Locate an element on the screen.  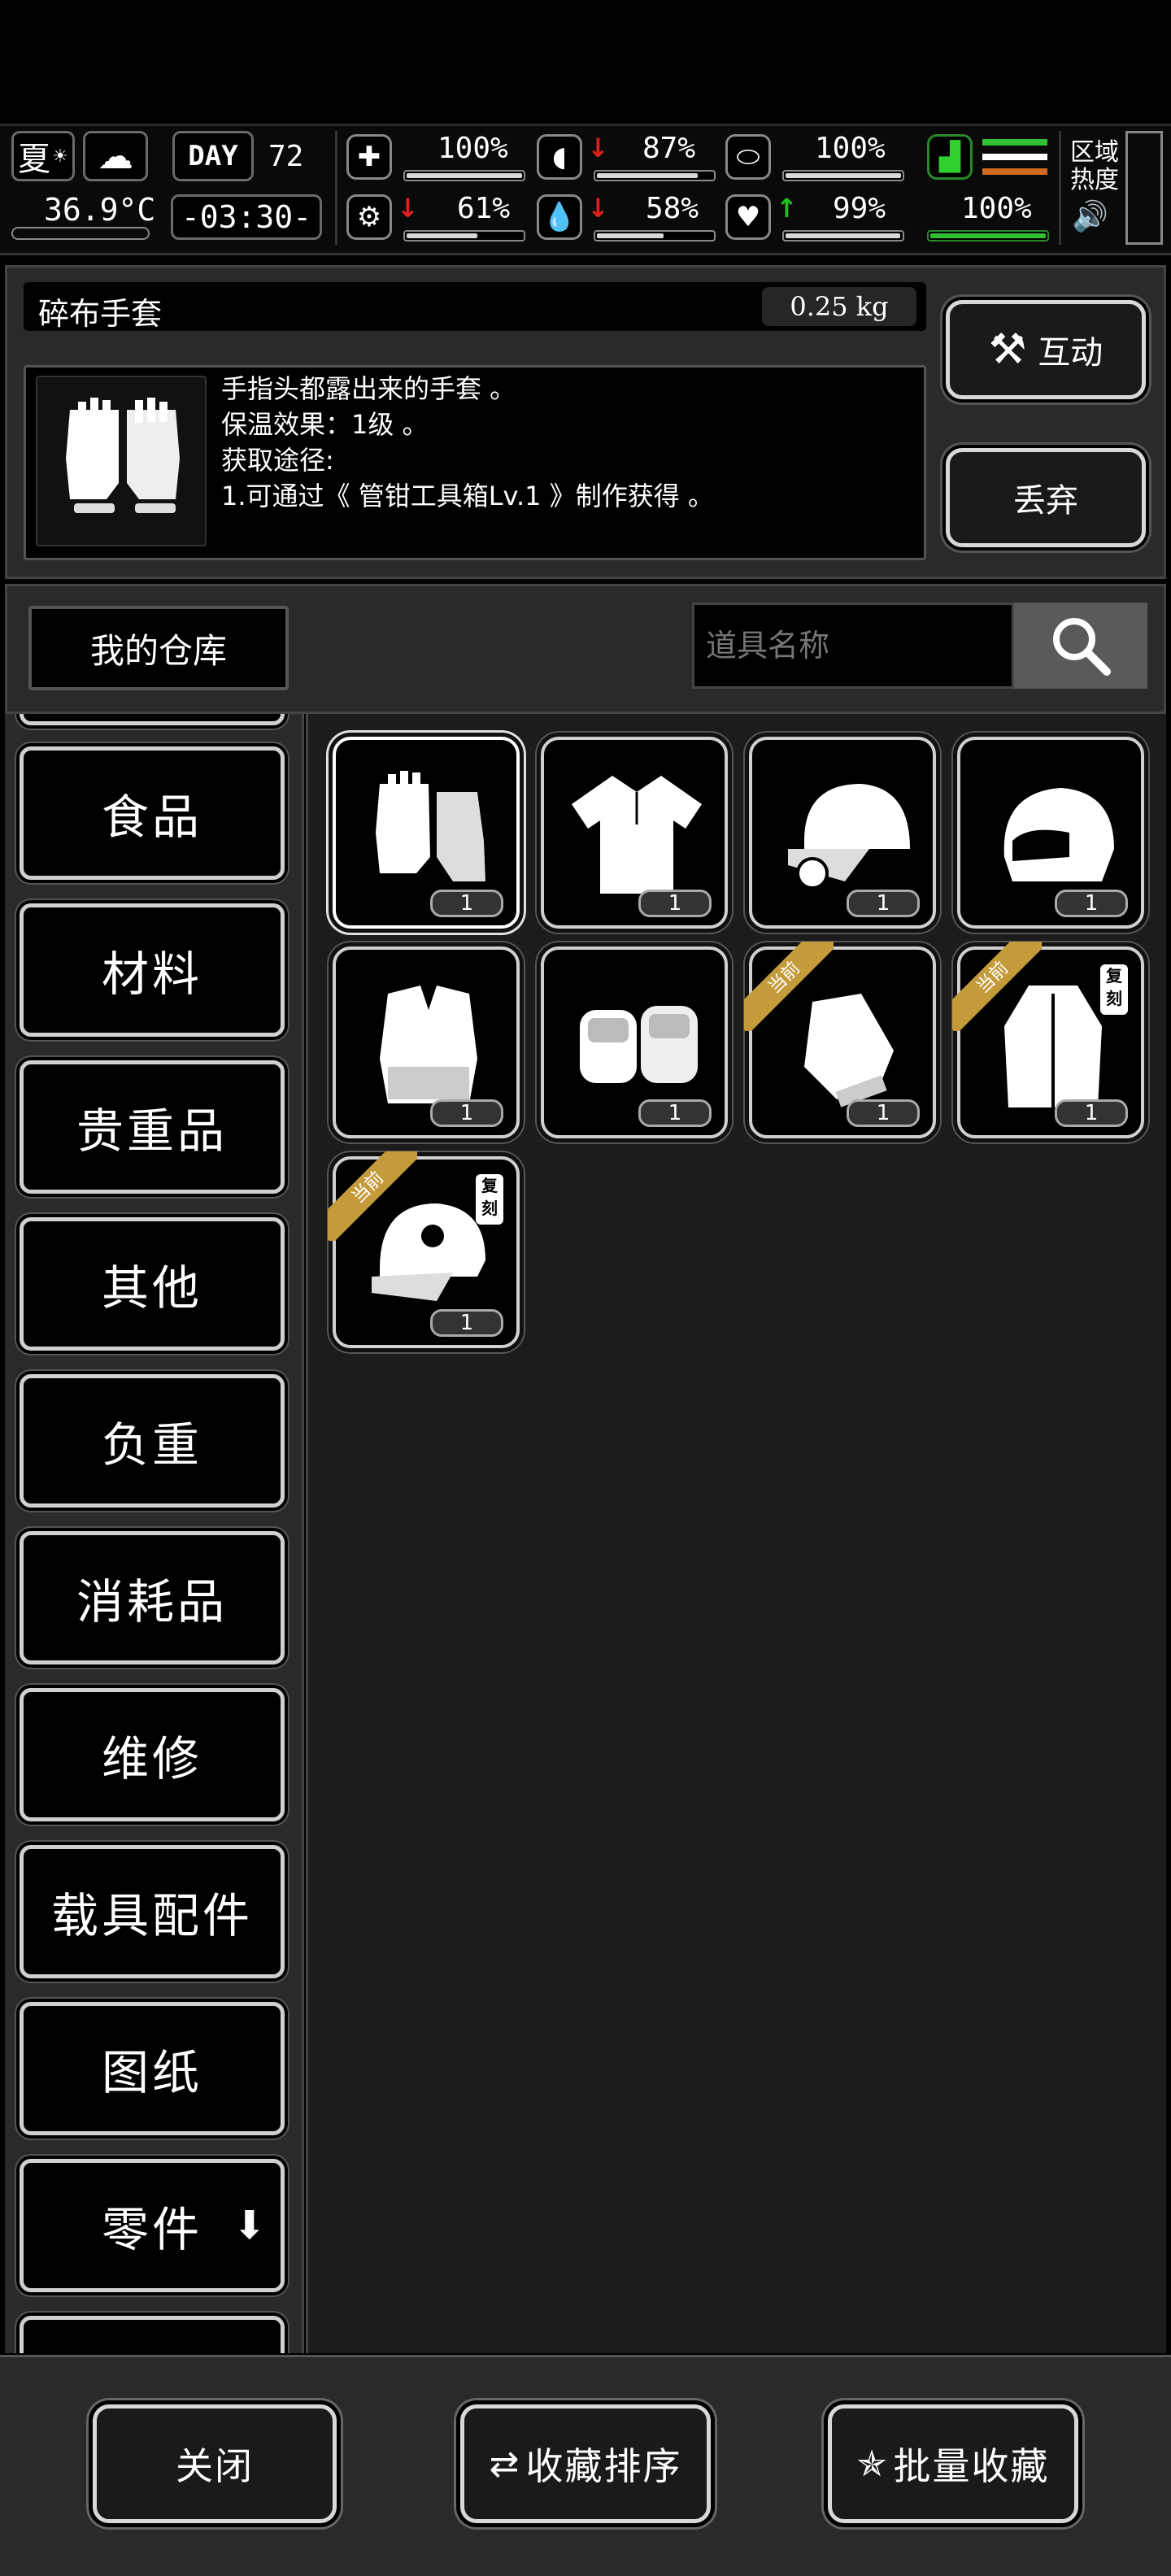
description-line: 保温效果：1级 。 is located at coordinates (325, 425).